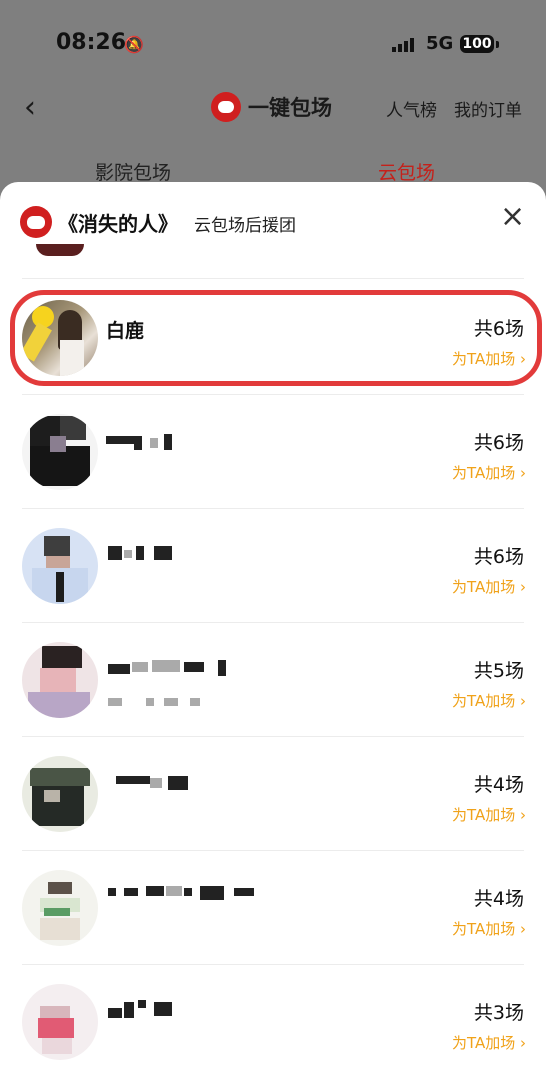 Image resolution: width=546 pixels, height=1080 pixels. What do you see at coordinates (245, 226) in the screenshot?
I see `sheet-subtitle: 云包场后援团` at bounding box center [245, 226].